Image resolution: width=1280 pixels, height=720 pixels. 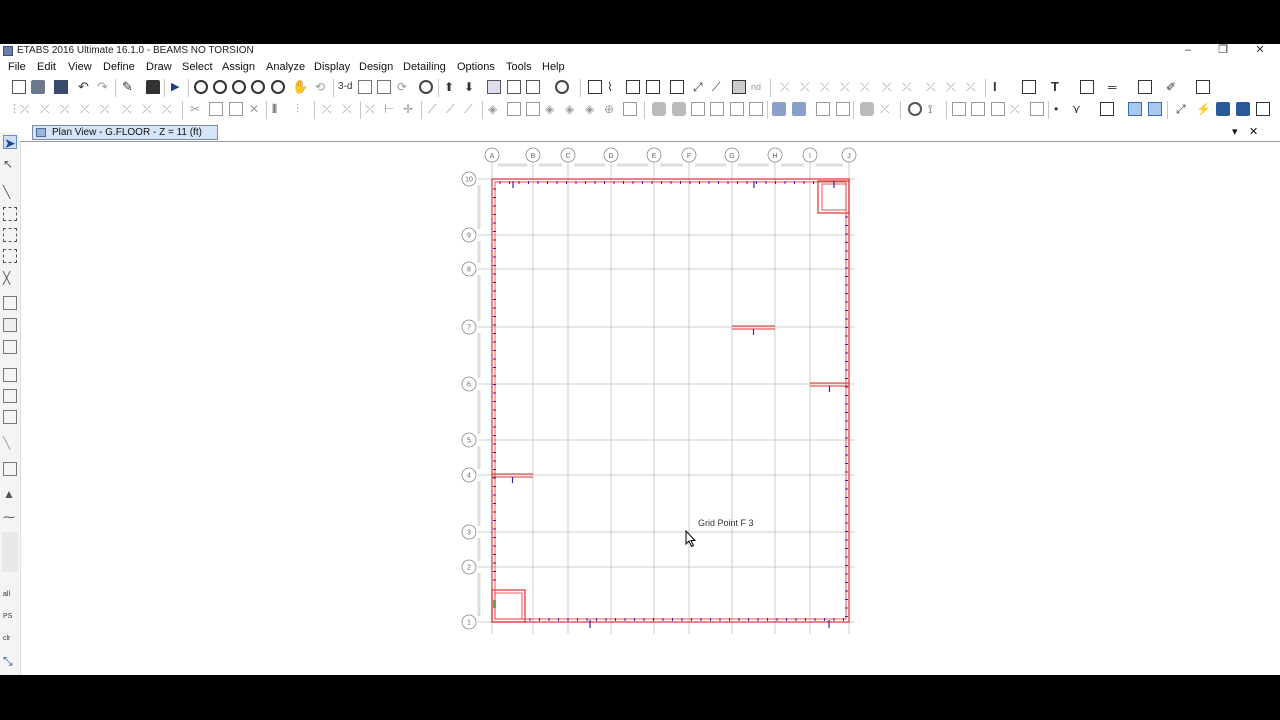 What do you see at coordinates (567, 156) in the screenshot?
I see `grid-bubble-label: C` at bounding box center [567, 156].